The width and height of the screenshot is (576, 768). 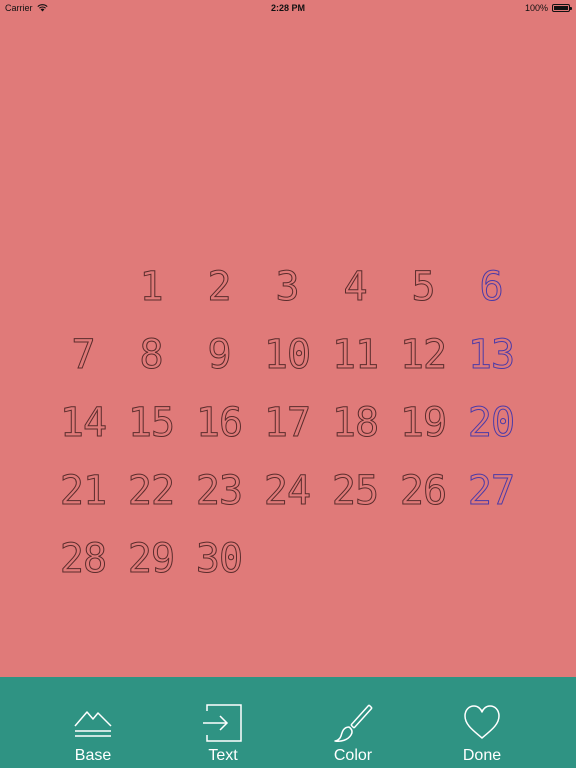 I want to click on done-label: Done, so click(x=482, y=755).